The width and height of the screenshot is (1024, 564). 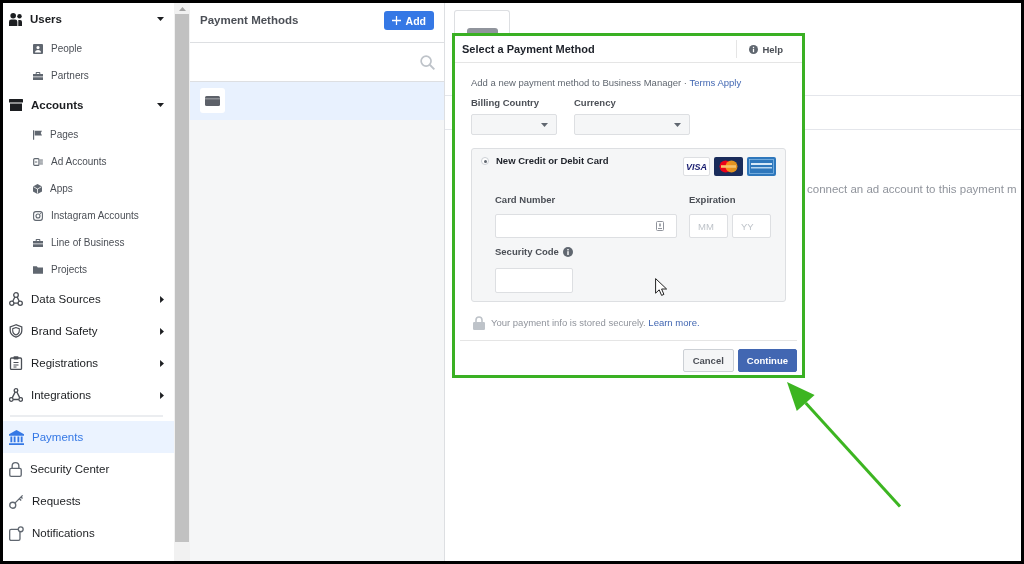 I want to click on currency-select, so click(x=632, y=124).